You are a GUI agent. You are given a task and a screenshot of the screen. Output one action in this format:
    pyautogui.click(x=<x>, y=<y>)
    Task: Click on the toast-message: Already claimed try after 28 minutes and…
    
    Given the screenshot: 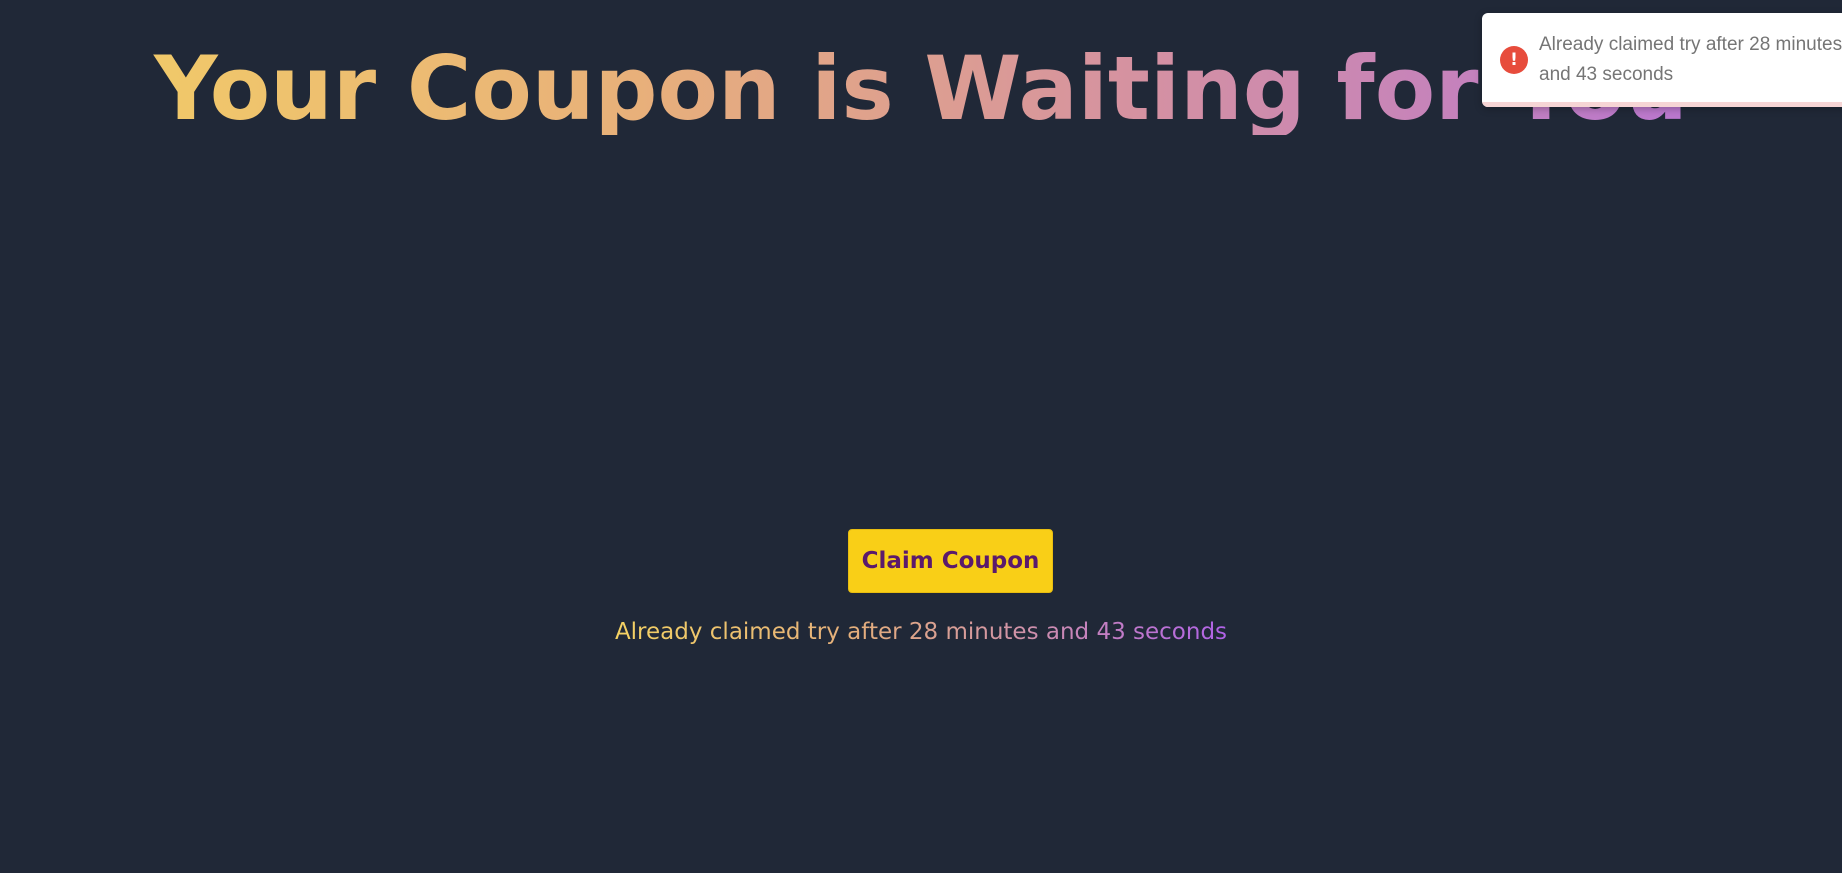 What is the action you would take?
    pyautogui.click(x=1690, y=59)
    